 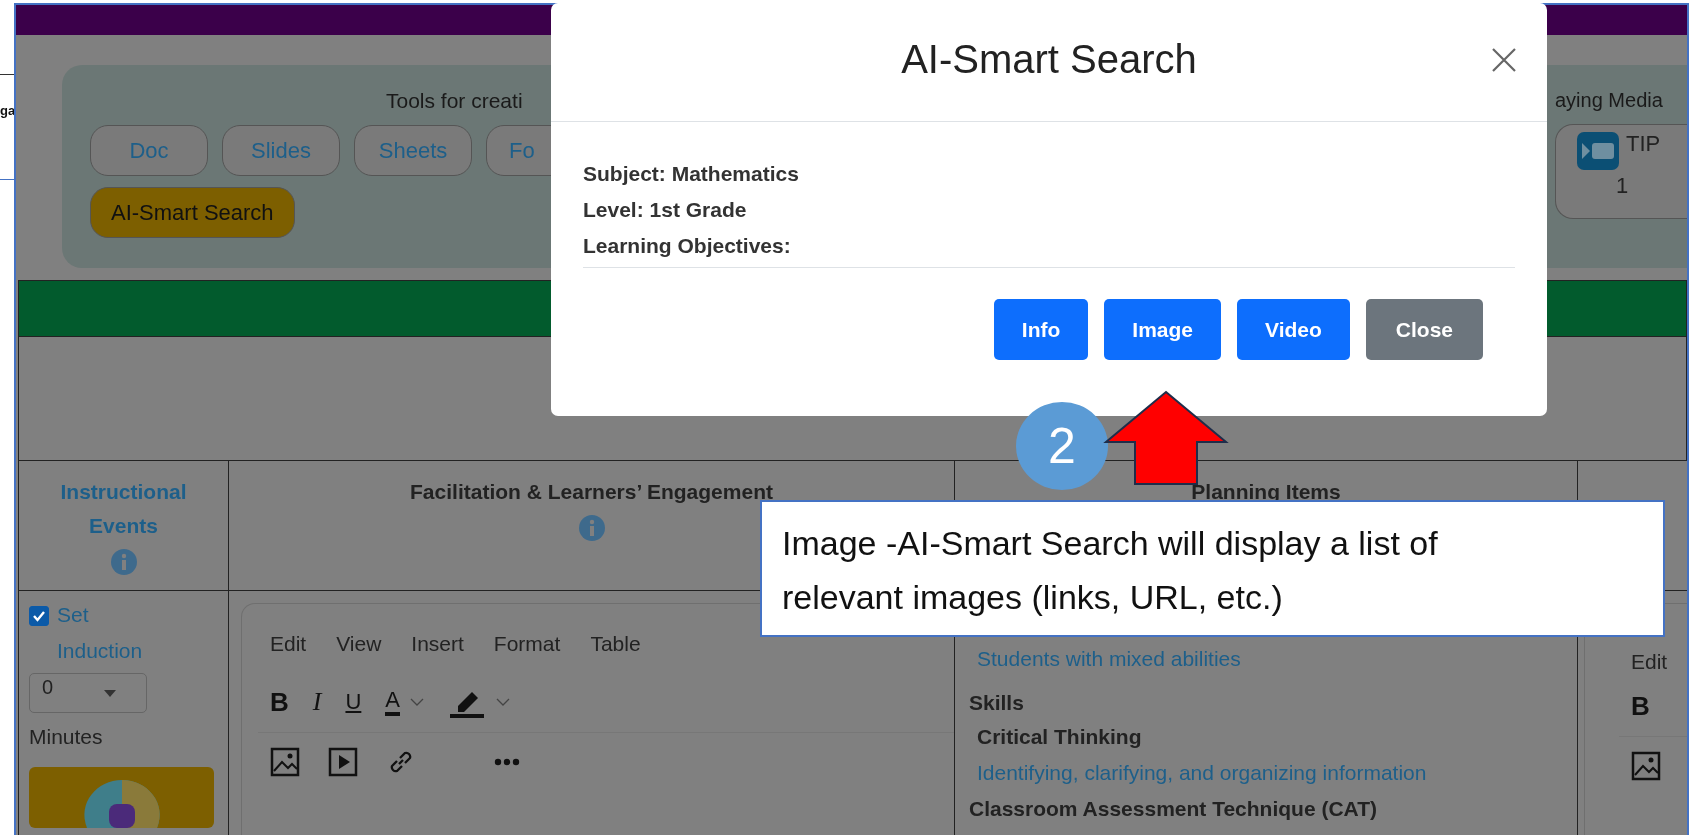 I want to click on menu-item: View, so click(x=359, y=644).